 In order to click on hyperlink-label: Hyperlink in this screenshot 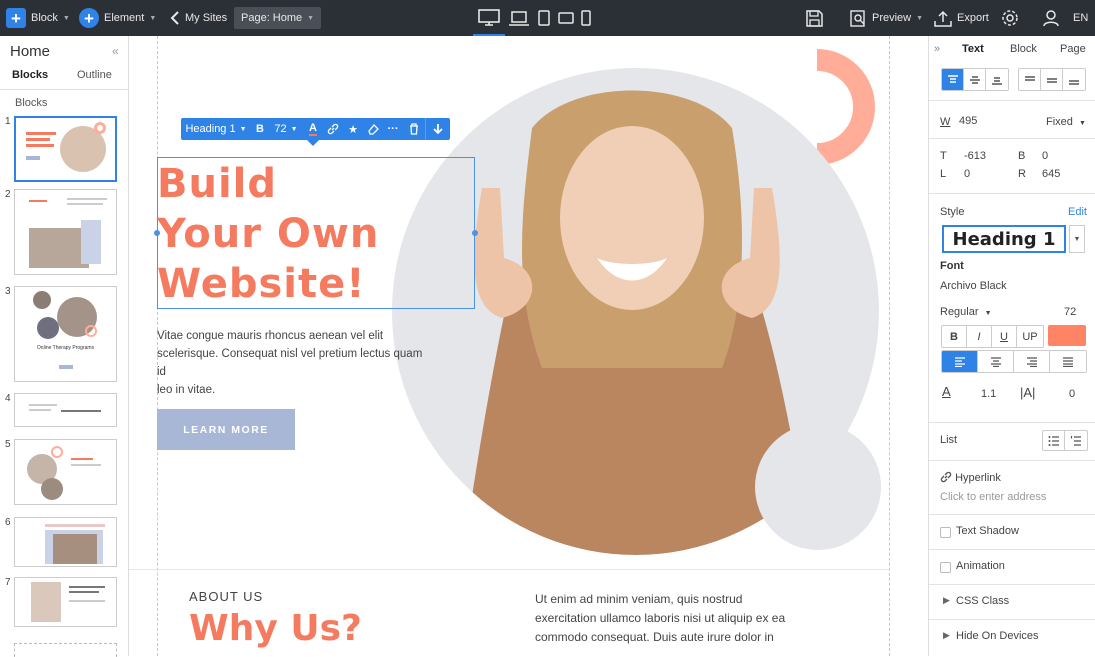, I will do `click(978, 478)`.